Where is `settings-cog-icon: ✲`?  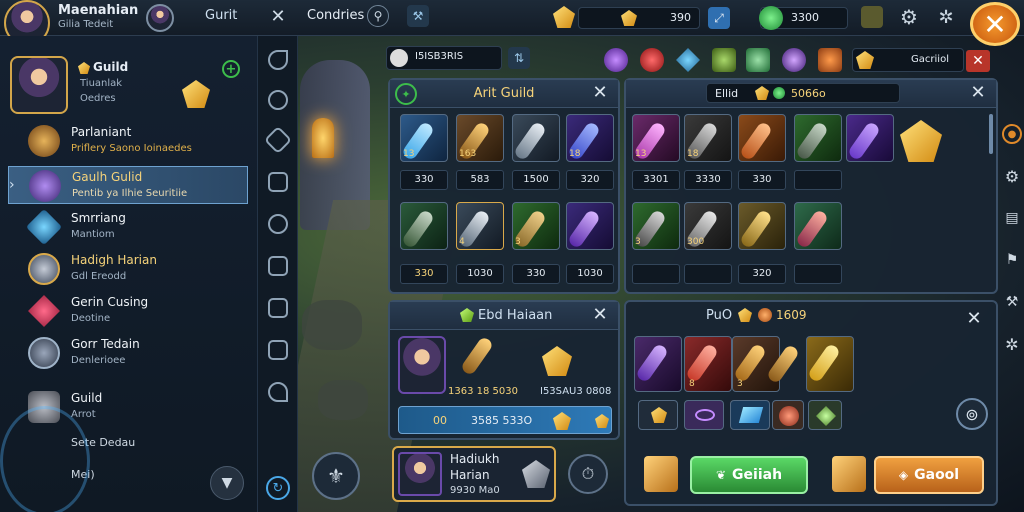
settings-cog-icon: ✲ is located at coordinates (946, 17).